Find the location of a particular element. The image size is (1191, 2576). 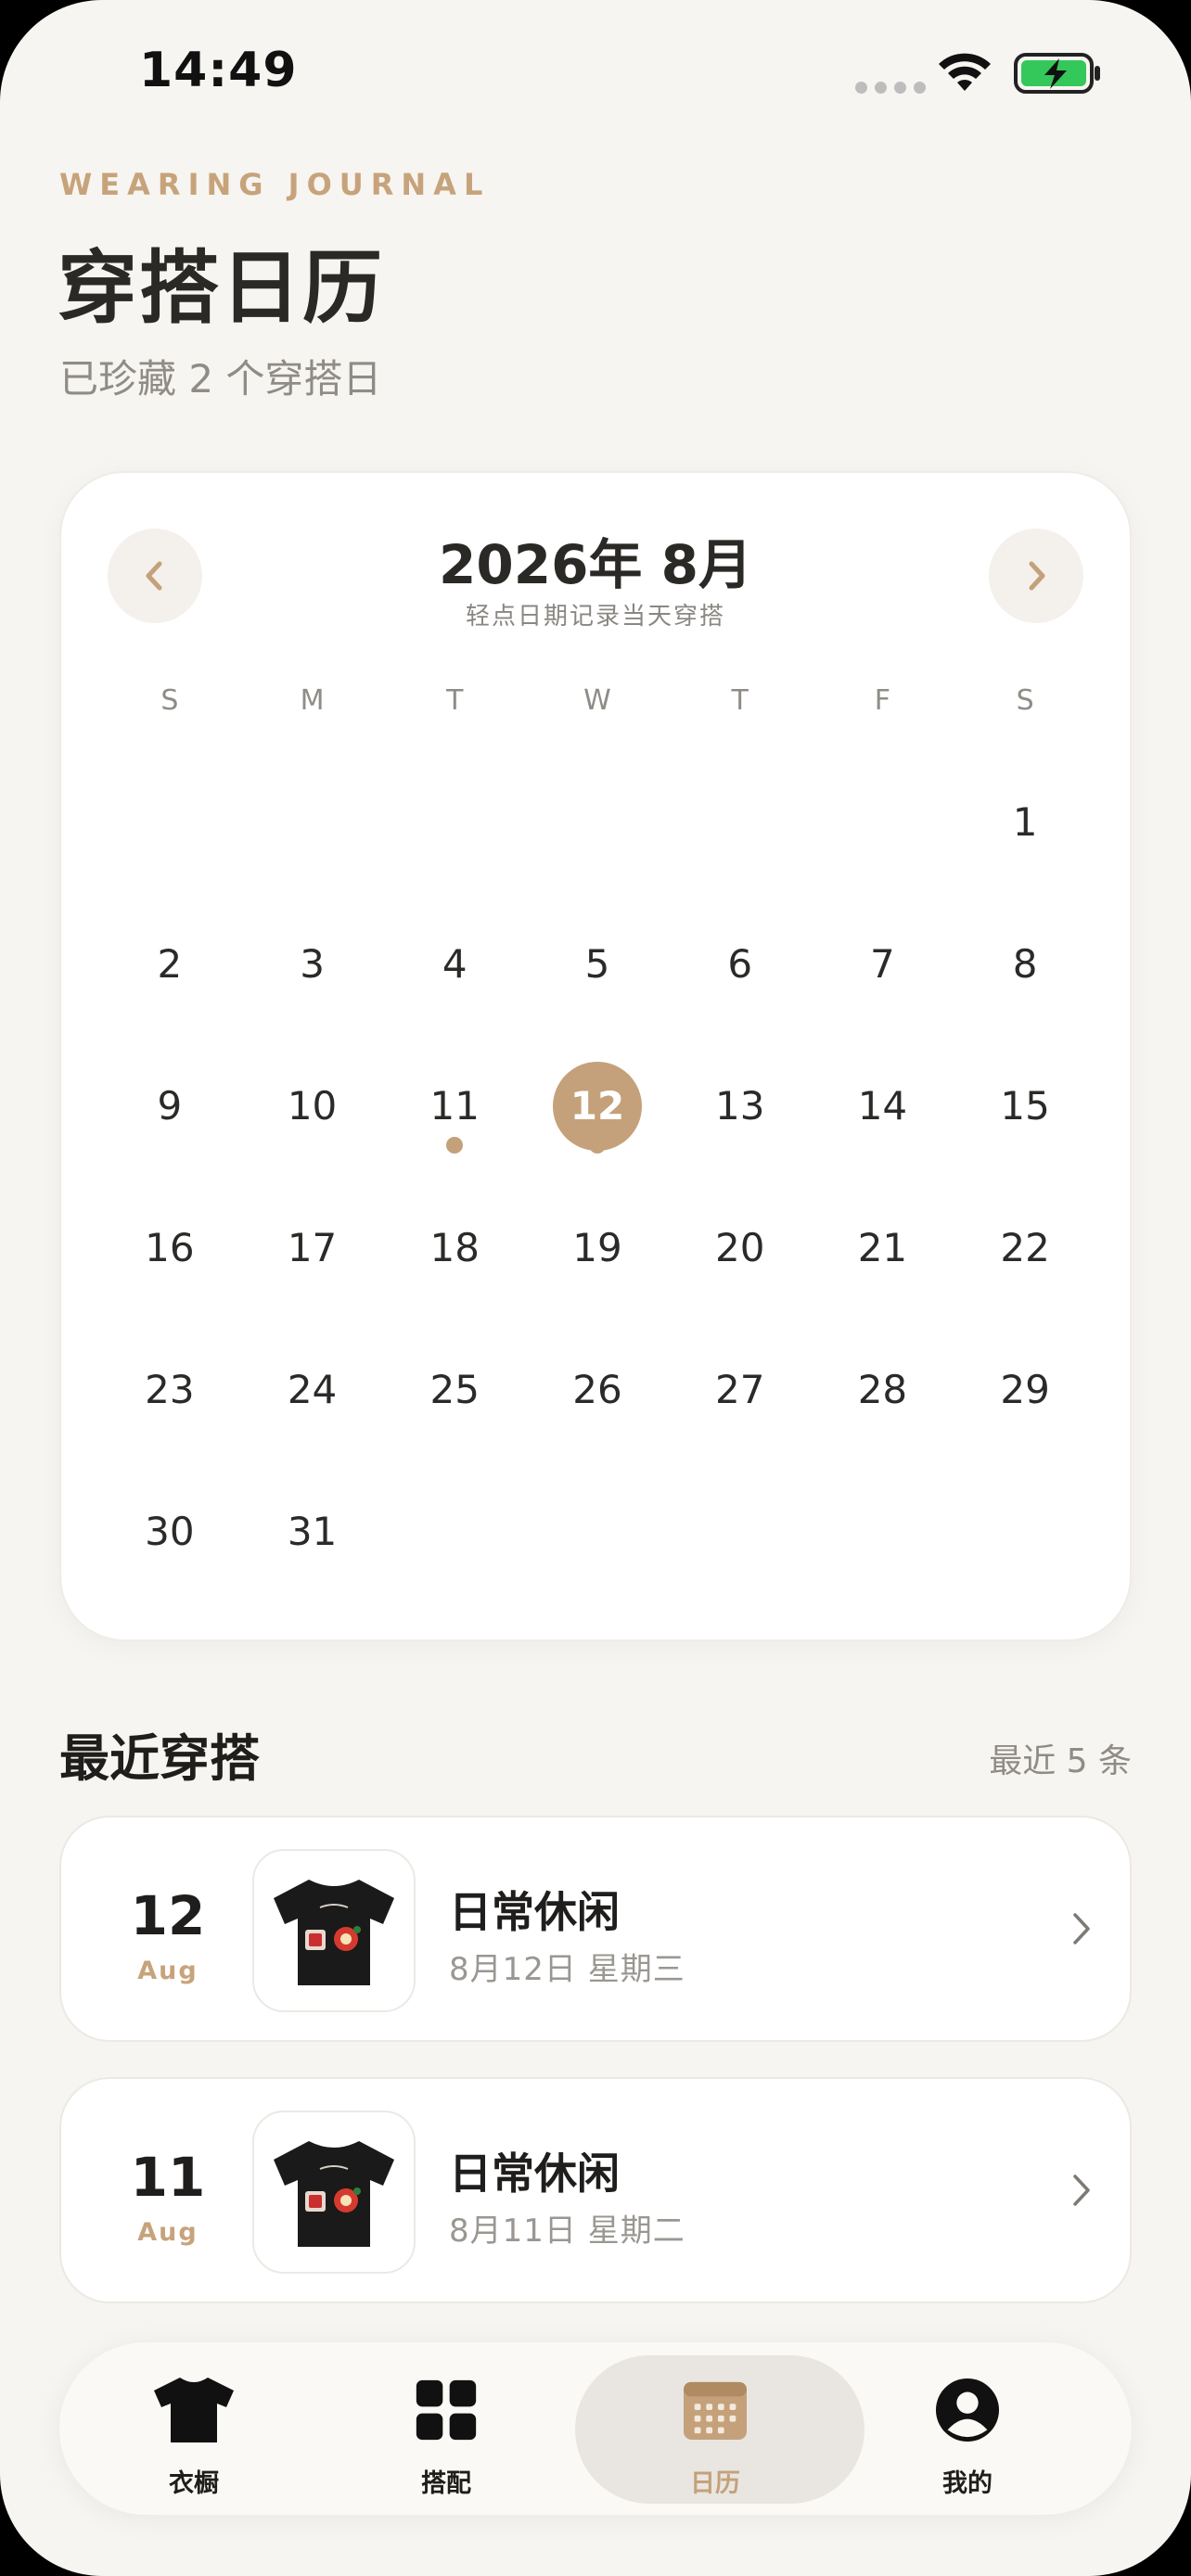

entry-month: Aug is located at coordinates (167, 1971).